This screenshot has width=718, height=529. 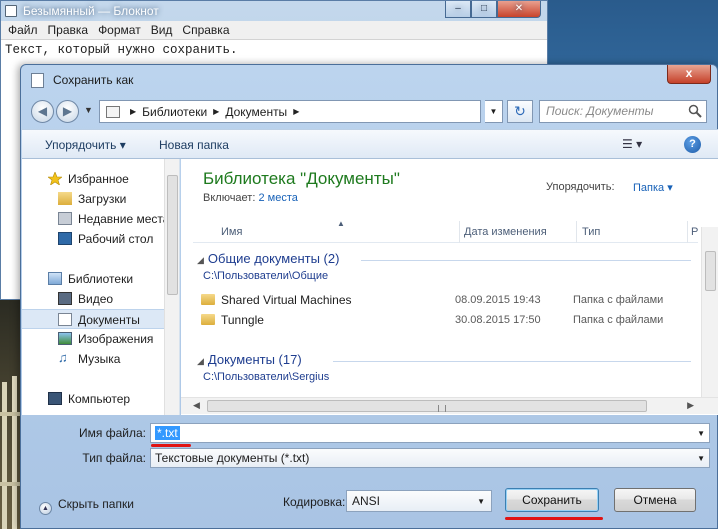 I want to click on nav-music: ♫ Музыка, so click(x=100, y=359).